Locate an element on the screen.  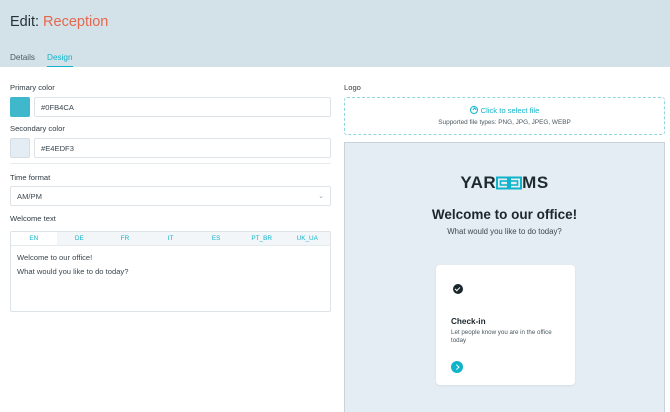
title-resource-name: Reception is located at coordinates (76, 22).